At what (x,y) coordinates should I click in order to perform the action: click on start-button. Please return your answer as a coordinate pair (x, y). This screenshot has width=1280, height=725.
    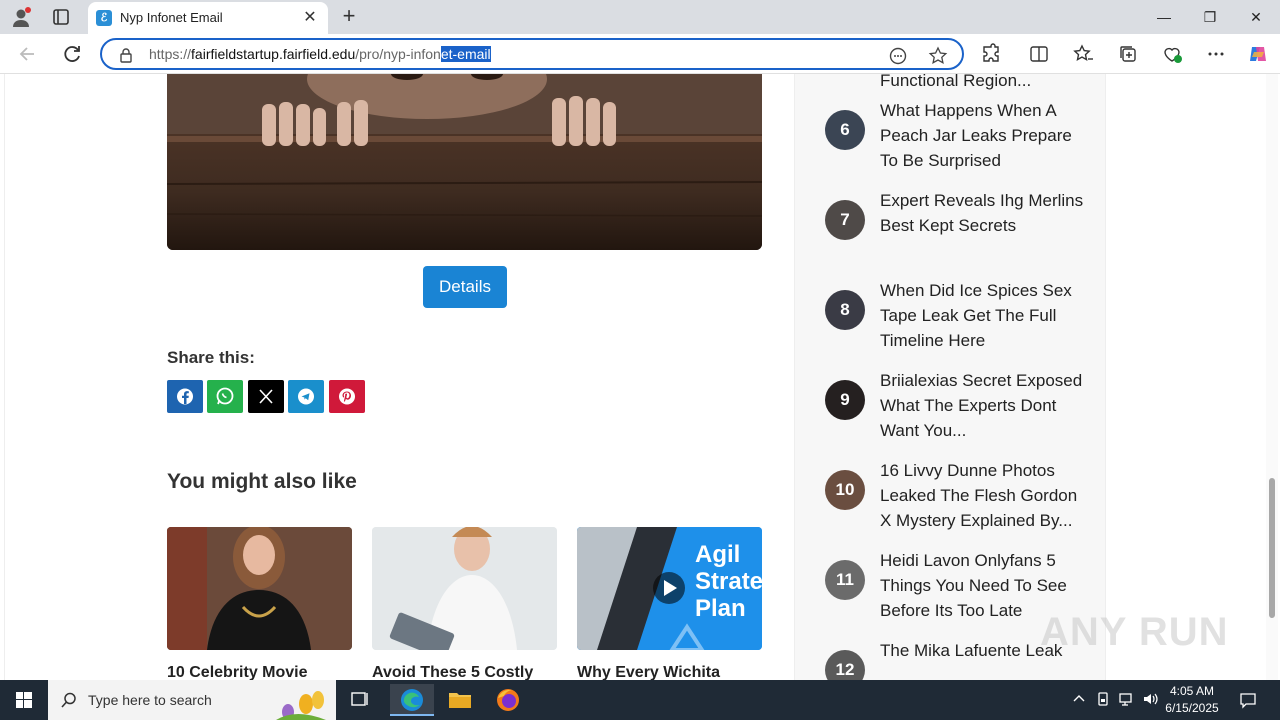
    Looking at the image, I should click on (24, 700).